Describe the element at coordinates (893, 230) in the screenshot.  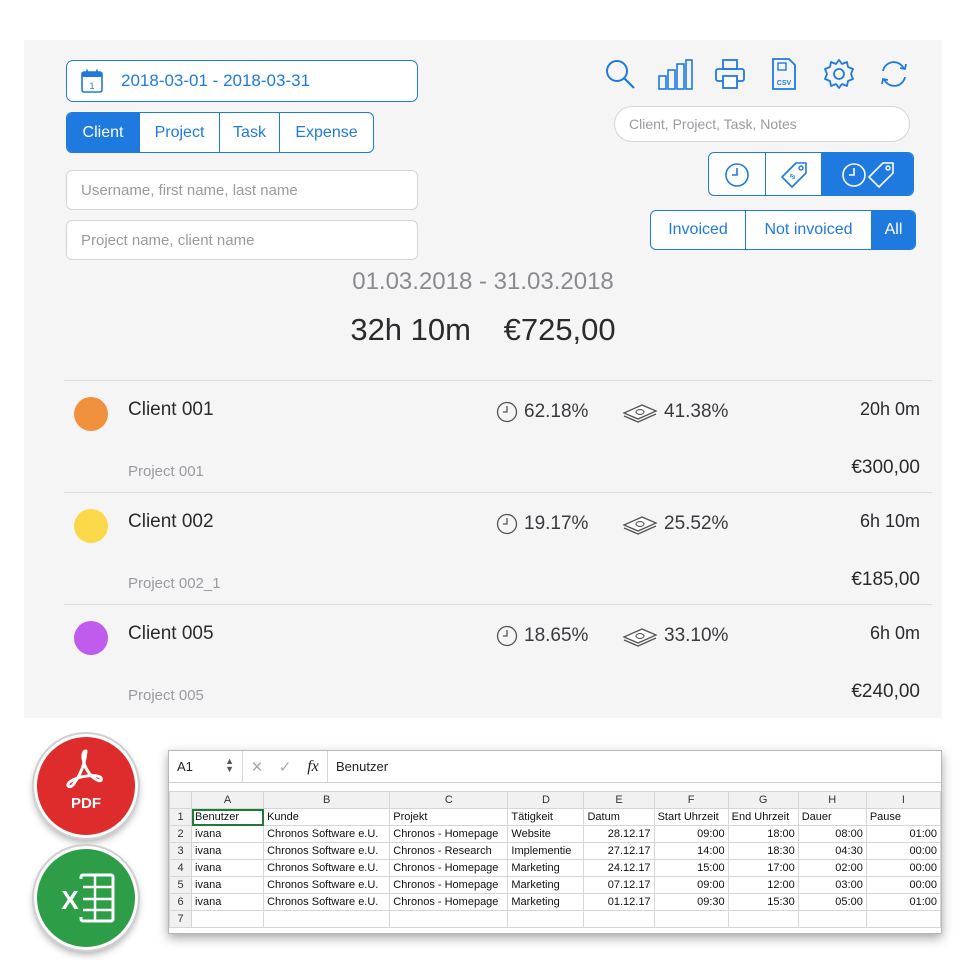
I see `filter-all: All` at that location.